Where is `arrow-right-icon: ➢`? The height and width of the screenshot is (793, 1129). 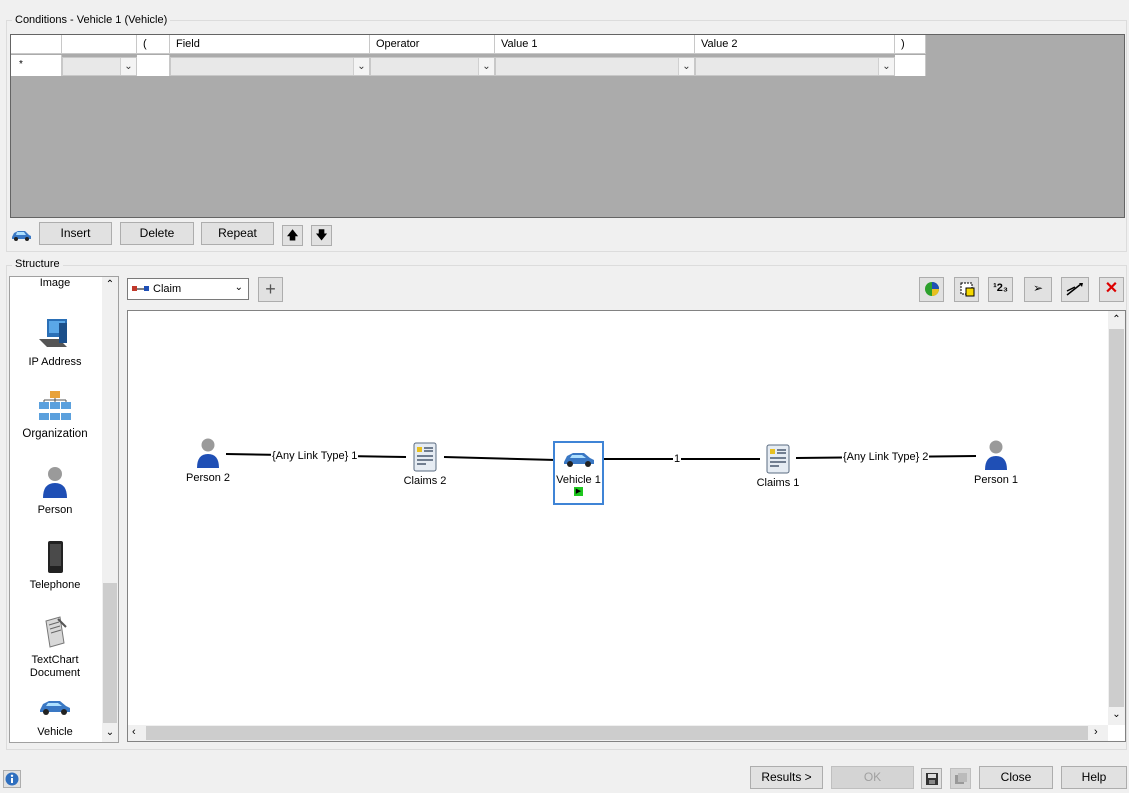
arrow-right-icon: ➢ is located at coordinates (1038, 288).